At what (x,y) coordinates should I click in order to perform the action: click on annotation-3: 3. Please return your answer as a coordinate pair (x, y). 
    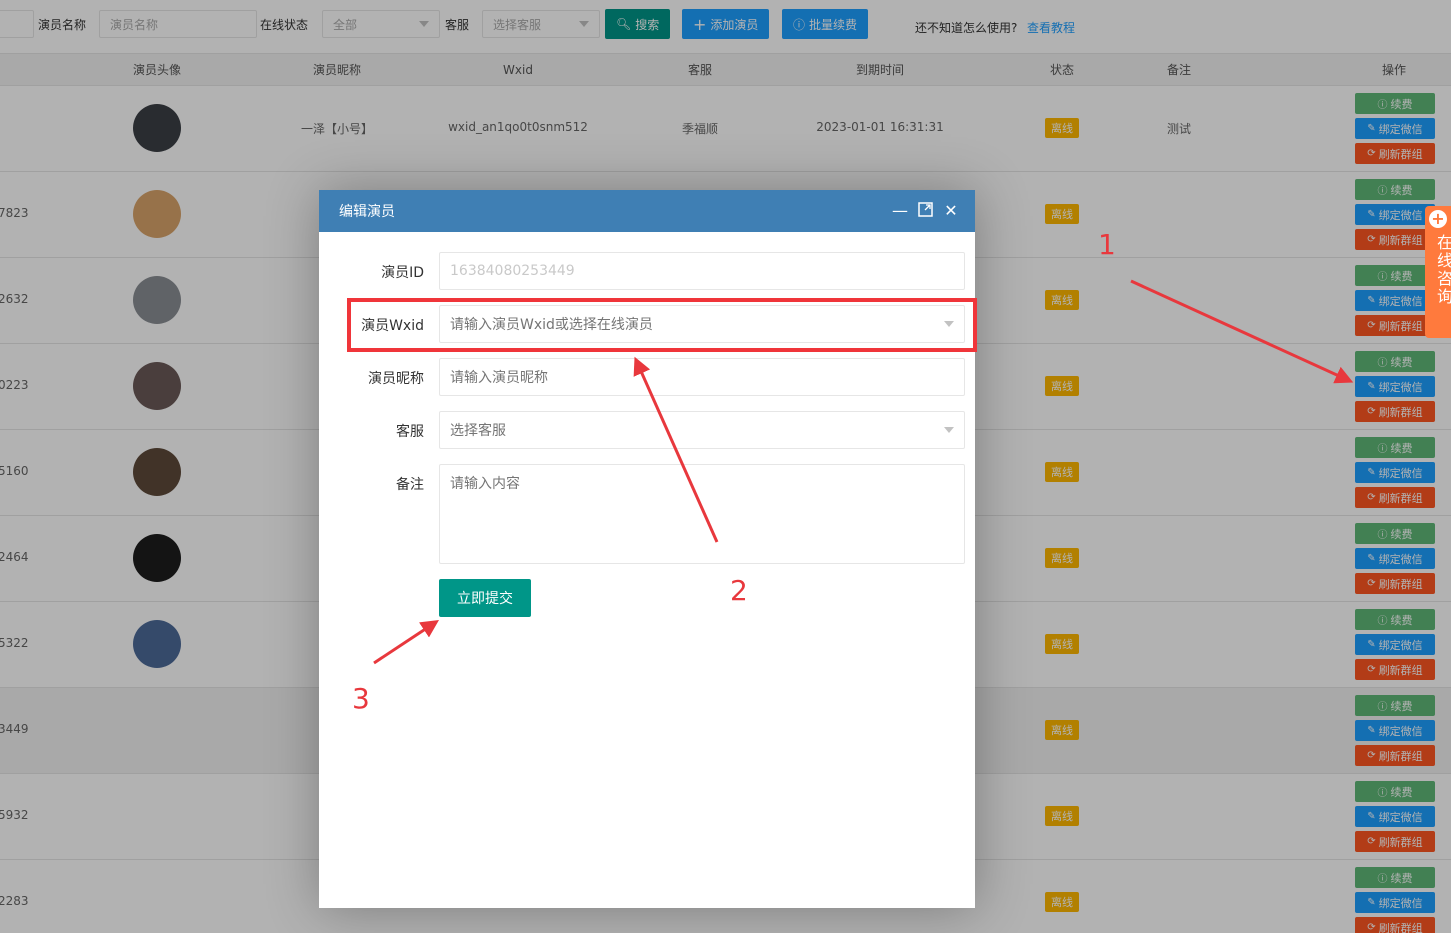
    Looking at the image, I should click on (361, 698).